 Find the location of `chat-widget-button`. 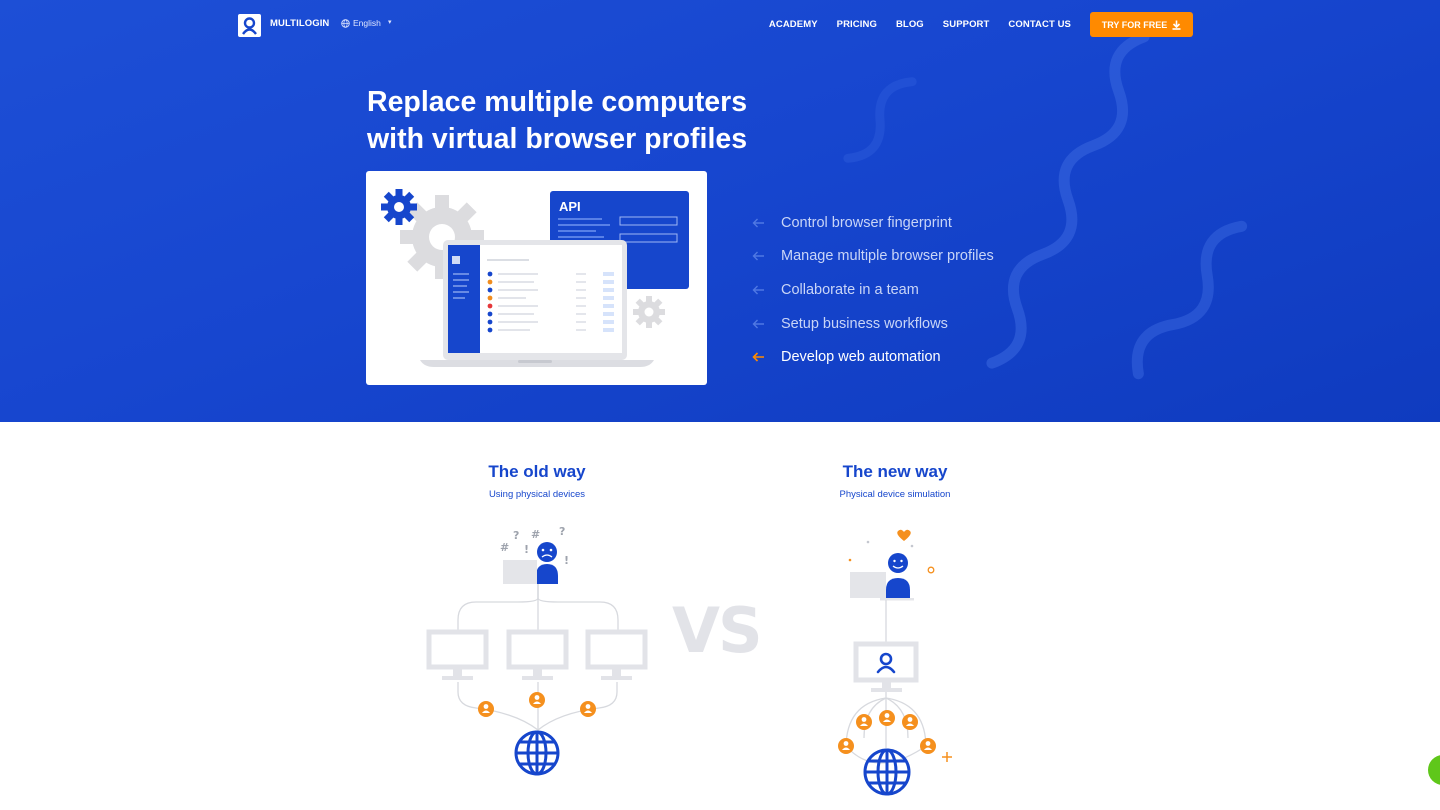

chat-widget-button is located at coordinates (1434, 770).